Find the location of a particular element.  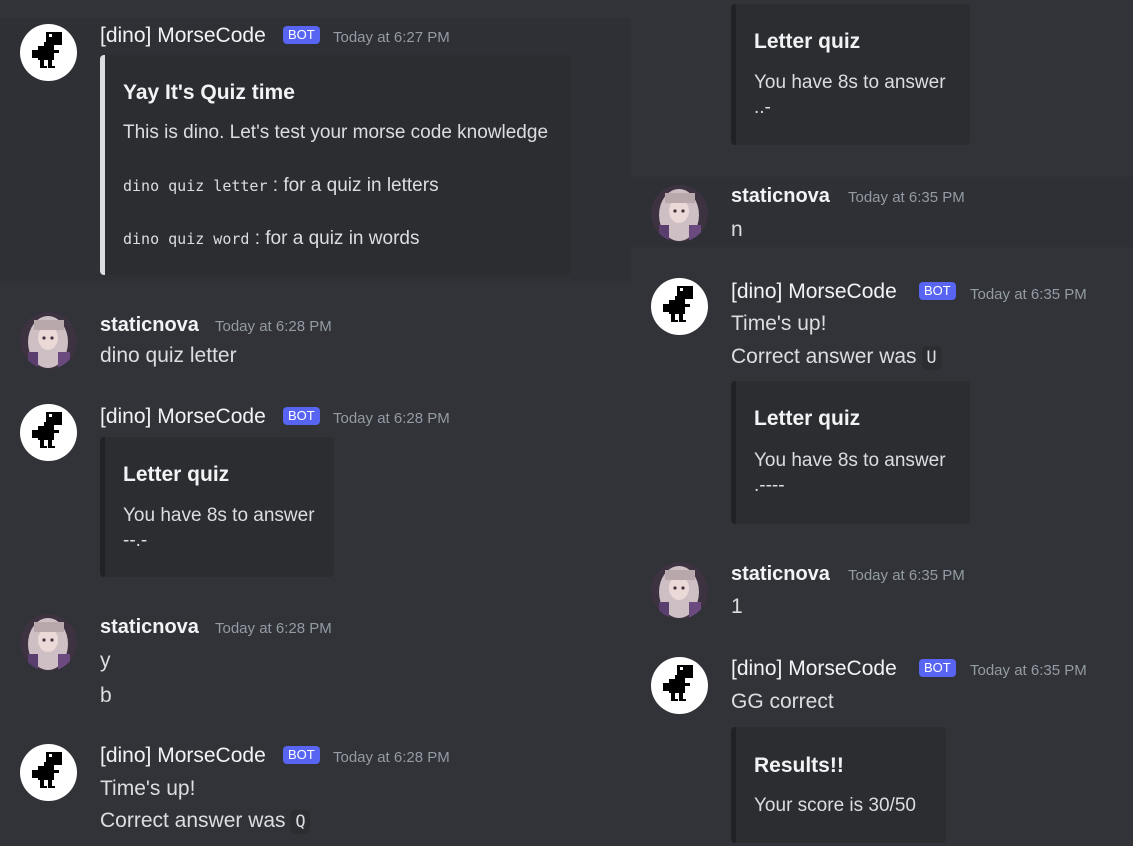

embed-line: Your score is 30/50 is located at coordinates (835, 805).